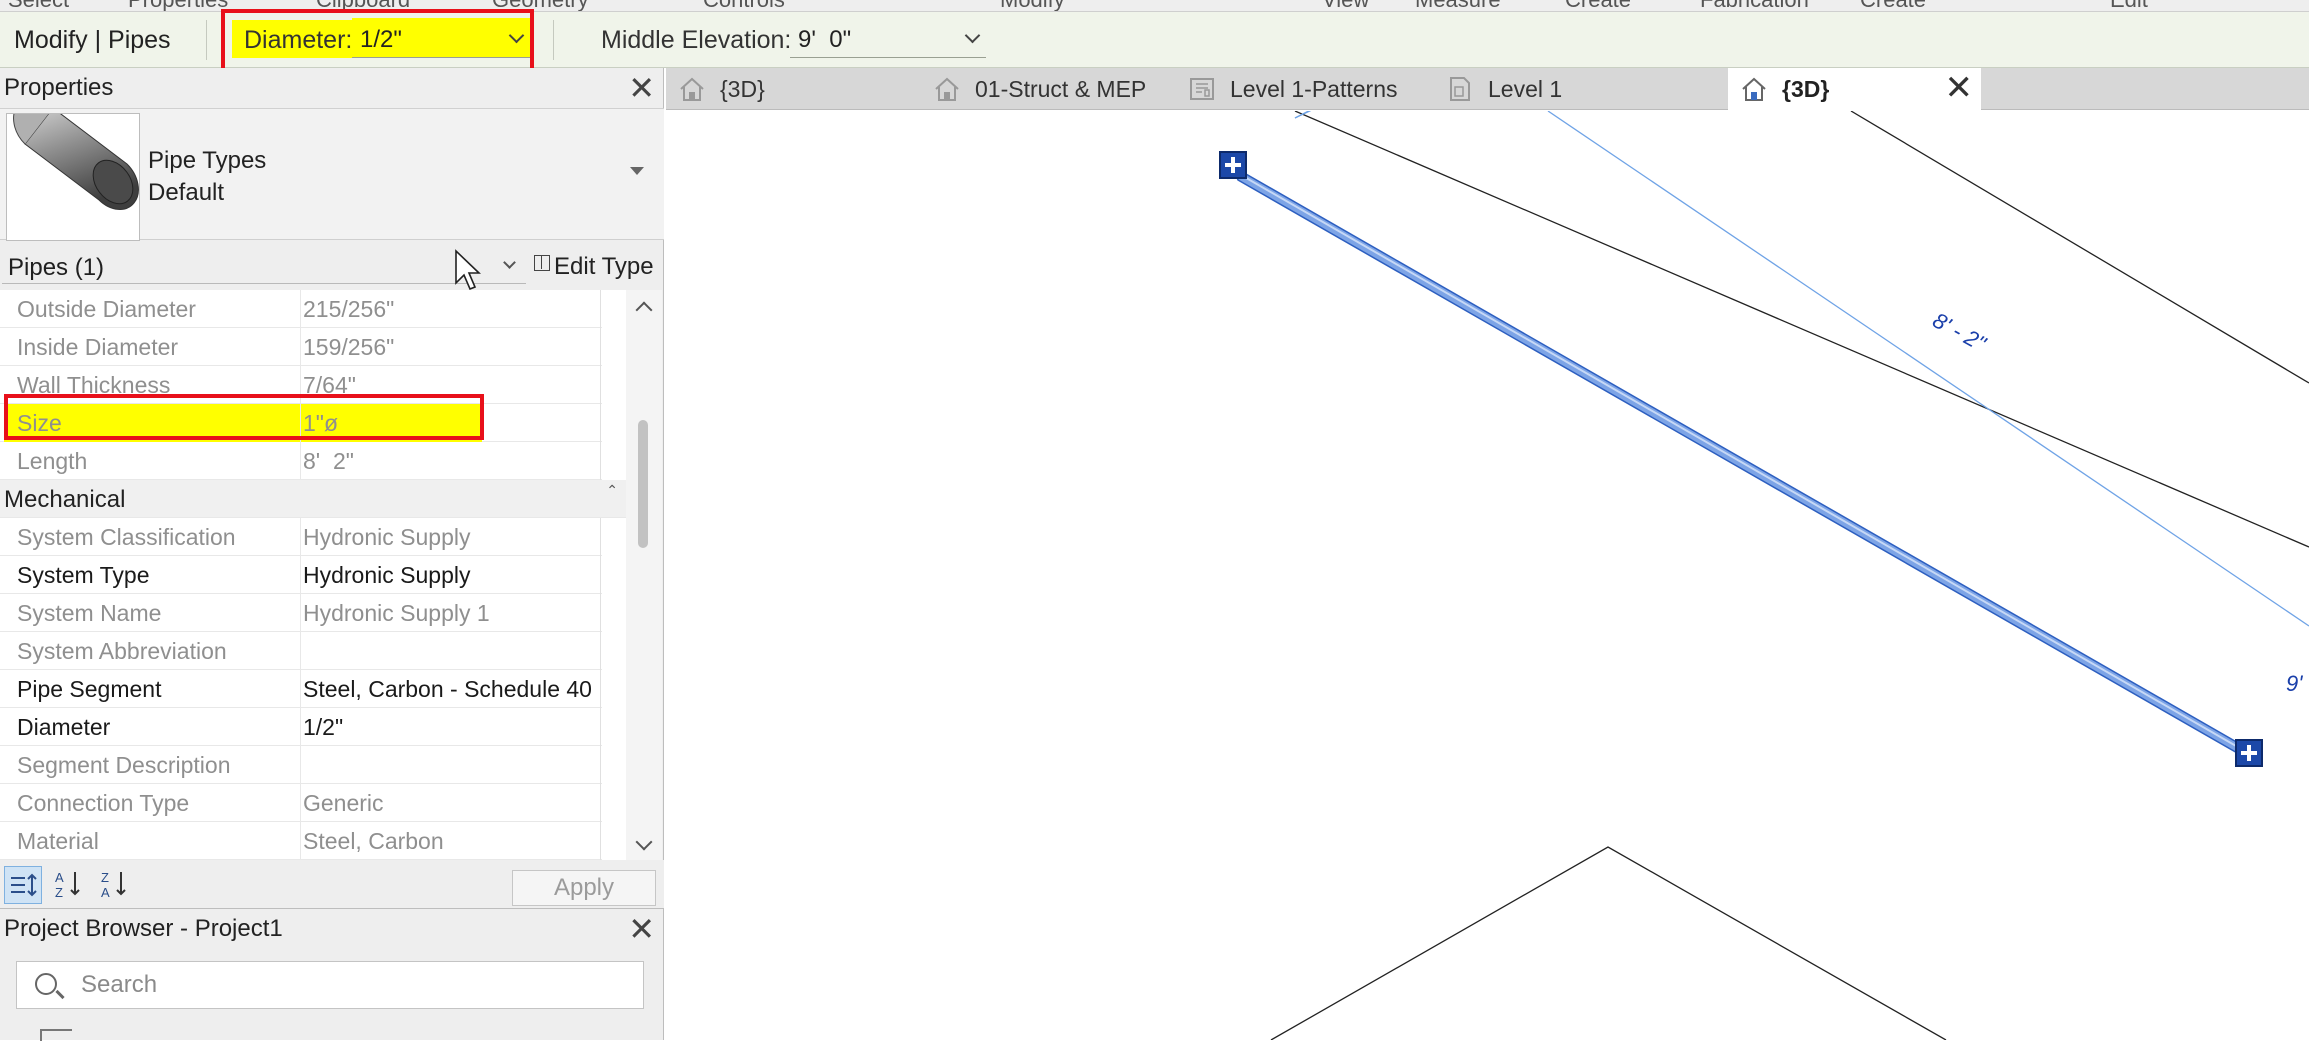 The width and height of the screenshot is (2309, 1041). I want to click on home-3d-icon, so click(947, 89).